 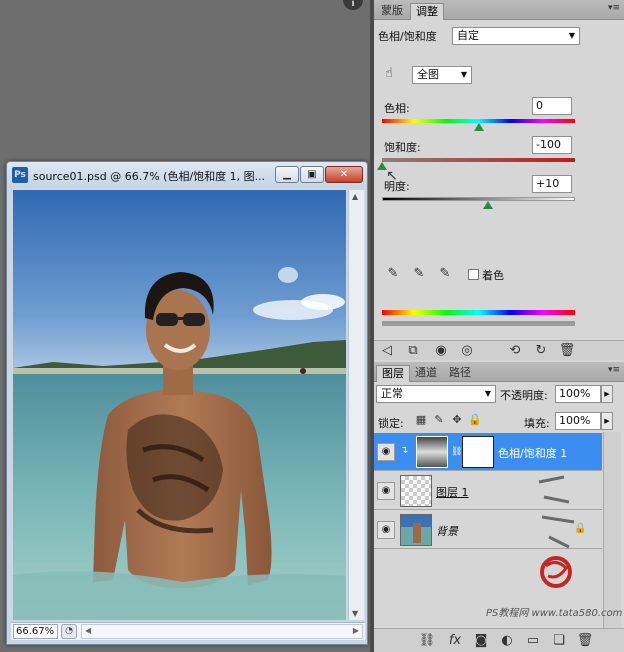 I want to click on tab-masks: 蒙版, so click(x=392, y=11).